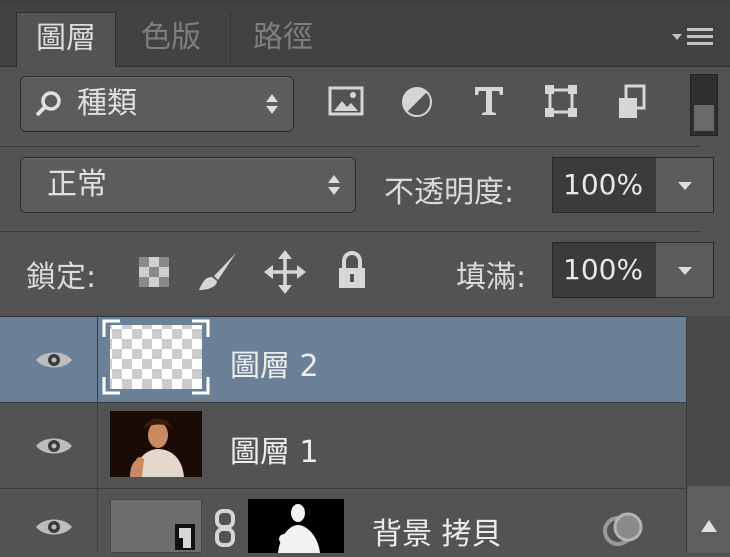 This screenshot has width=730, height=557. I want to click on layer-thumbnail, so click(156, 357).